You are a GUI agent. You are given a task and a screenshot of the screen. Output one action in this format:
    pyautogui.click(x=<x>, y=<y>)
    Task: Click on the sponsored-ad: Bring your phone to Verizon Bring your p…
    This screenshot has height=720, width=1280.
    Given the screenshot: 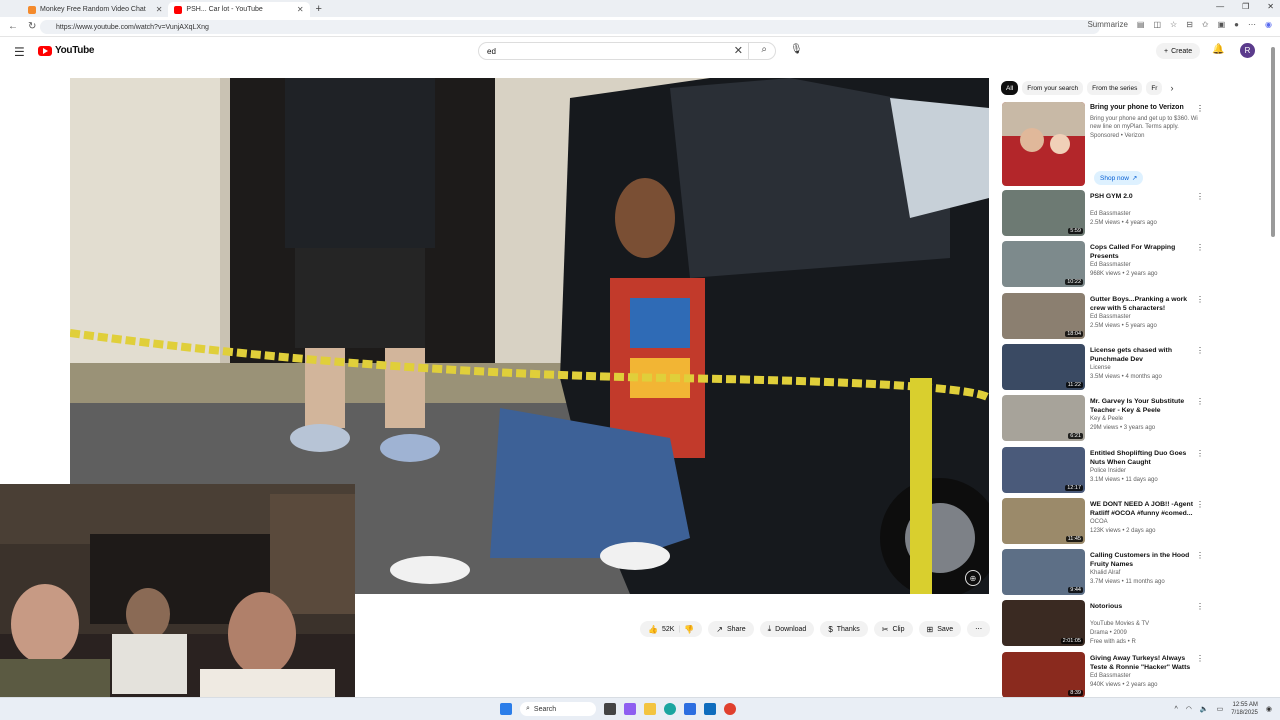 What is the action you would take?
    pyautogui.click(x=1103, y=144)
    